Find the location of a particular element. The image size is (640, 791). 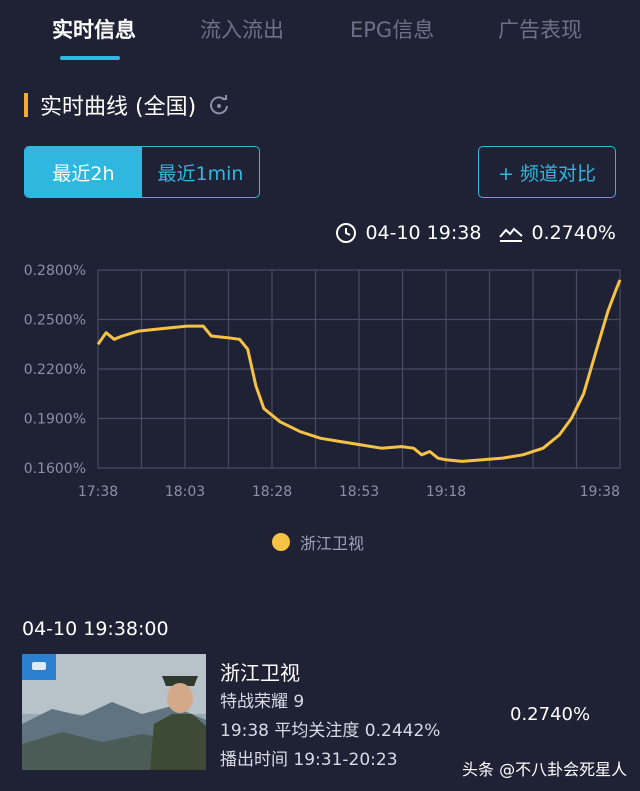

current-readout: 04-10 19:38 0.2740% is located at coordinates (475, 233).